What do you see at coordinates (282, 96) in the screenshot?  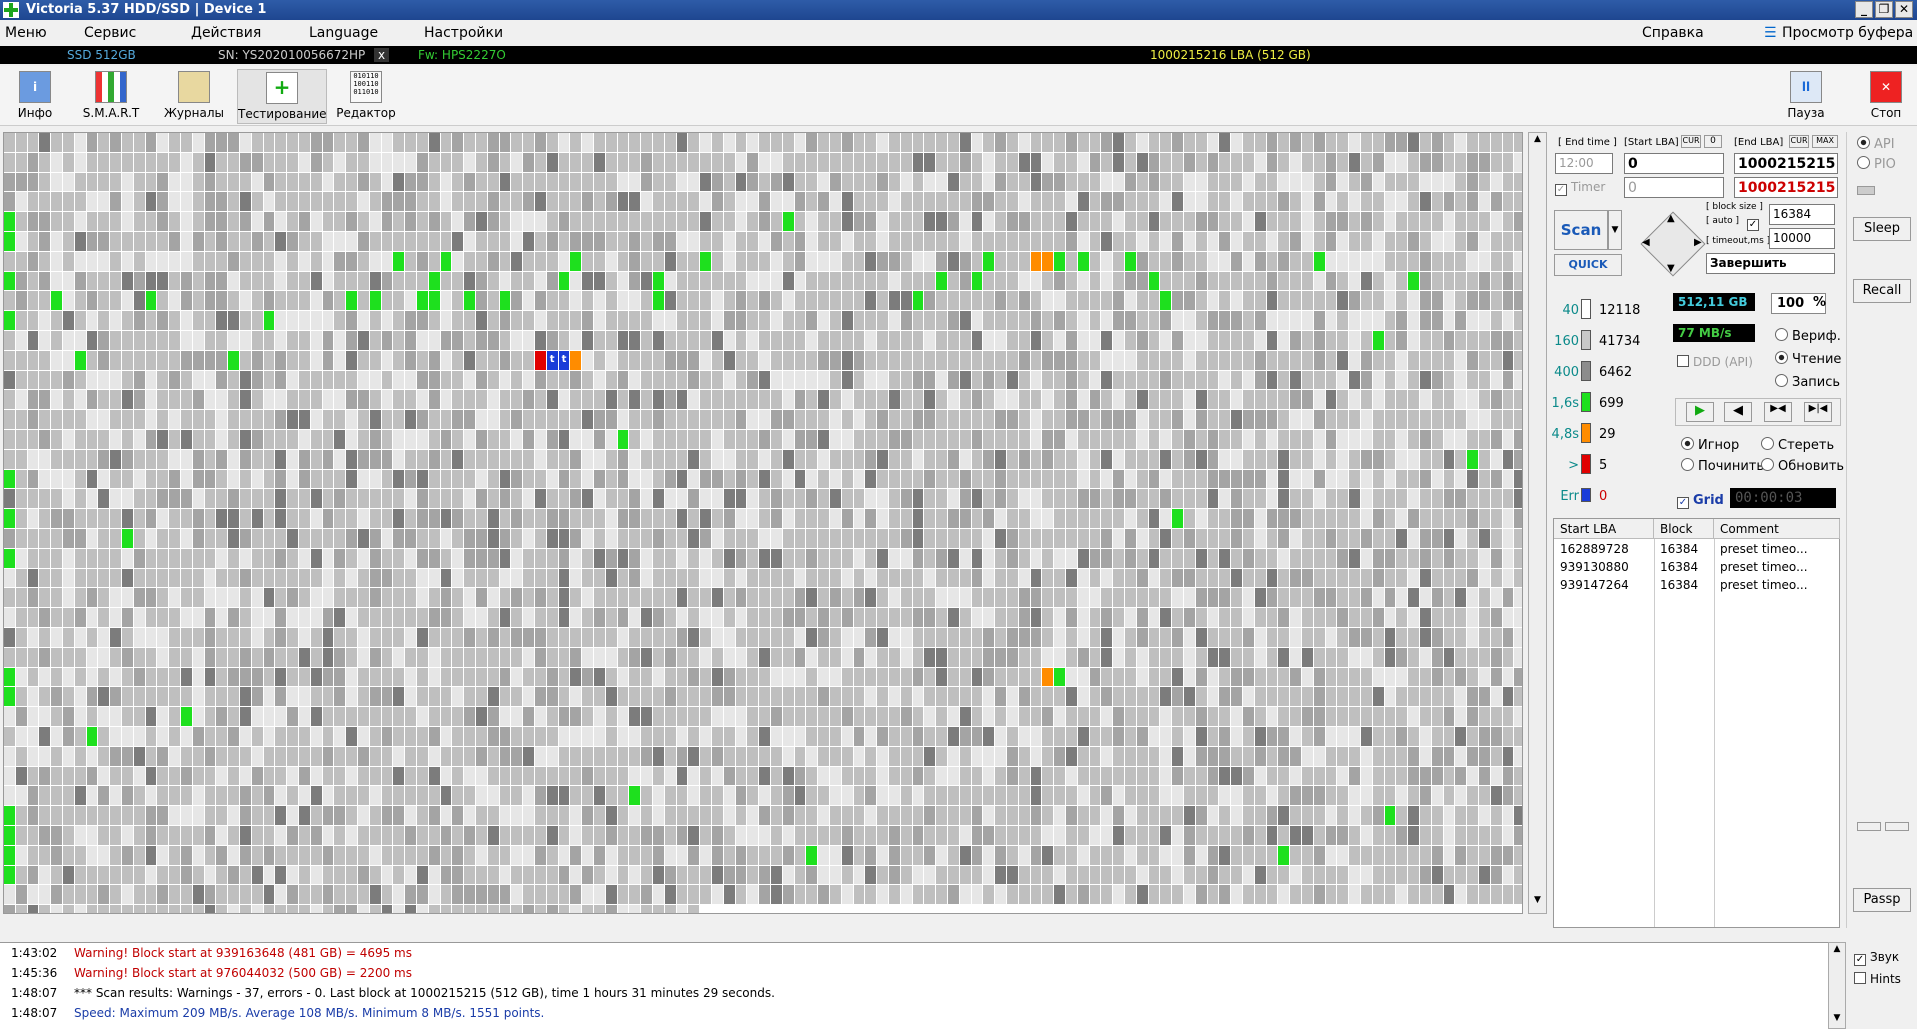 I see `testing-button: + Тестирование` at bounding box center [282, 96].